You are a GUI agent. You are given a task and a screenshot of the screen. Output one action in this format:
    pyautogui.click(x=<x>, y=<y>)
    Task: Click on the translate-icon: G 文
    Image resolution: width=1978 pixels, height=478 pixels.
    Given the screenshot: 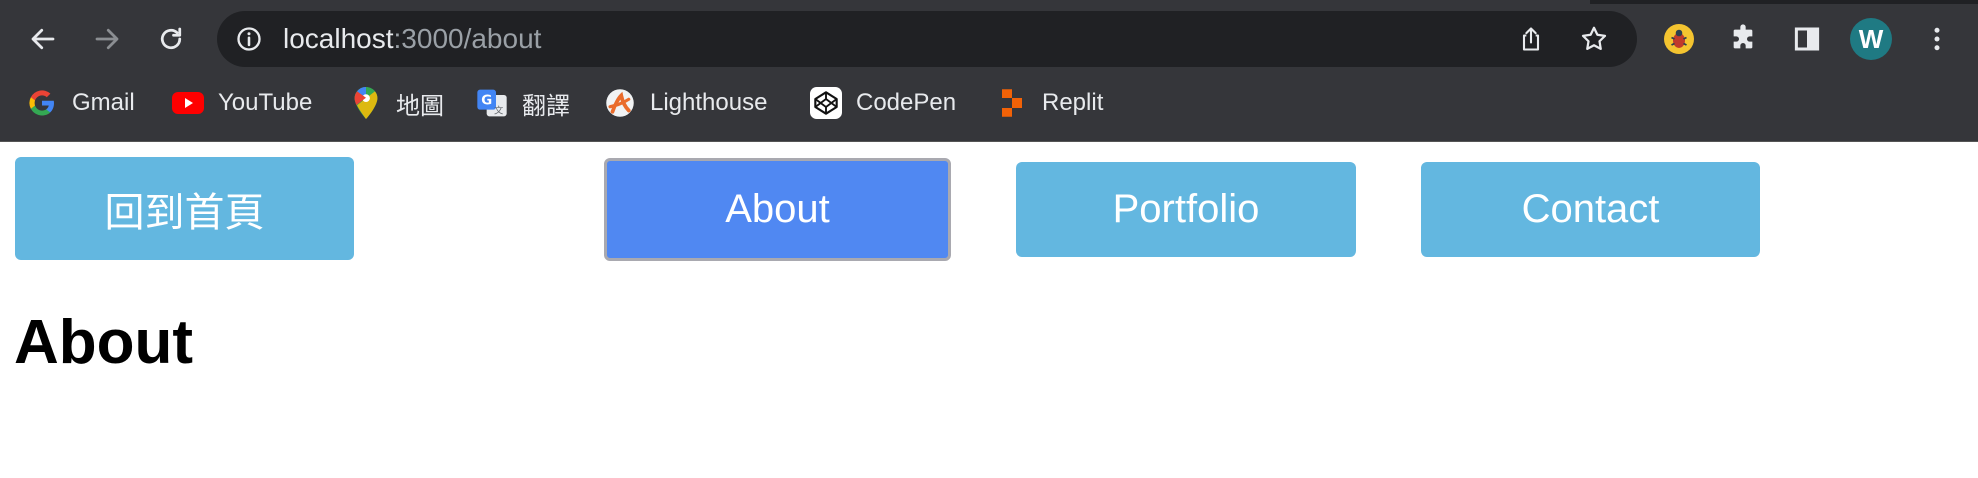 What is the action you would take?
    pyautogui.click(x=492, y=103)
    